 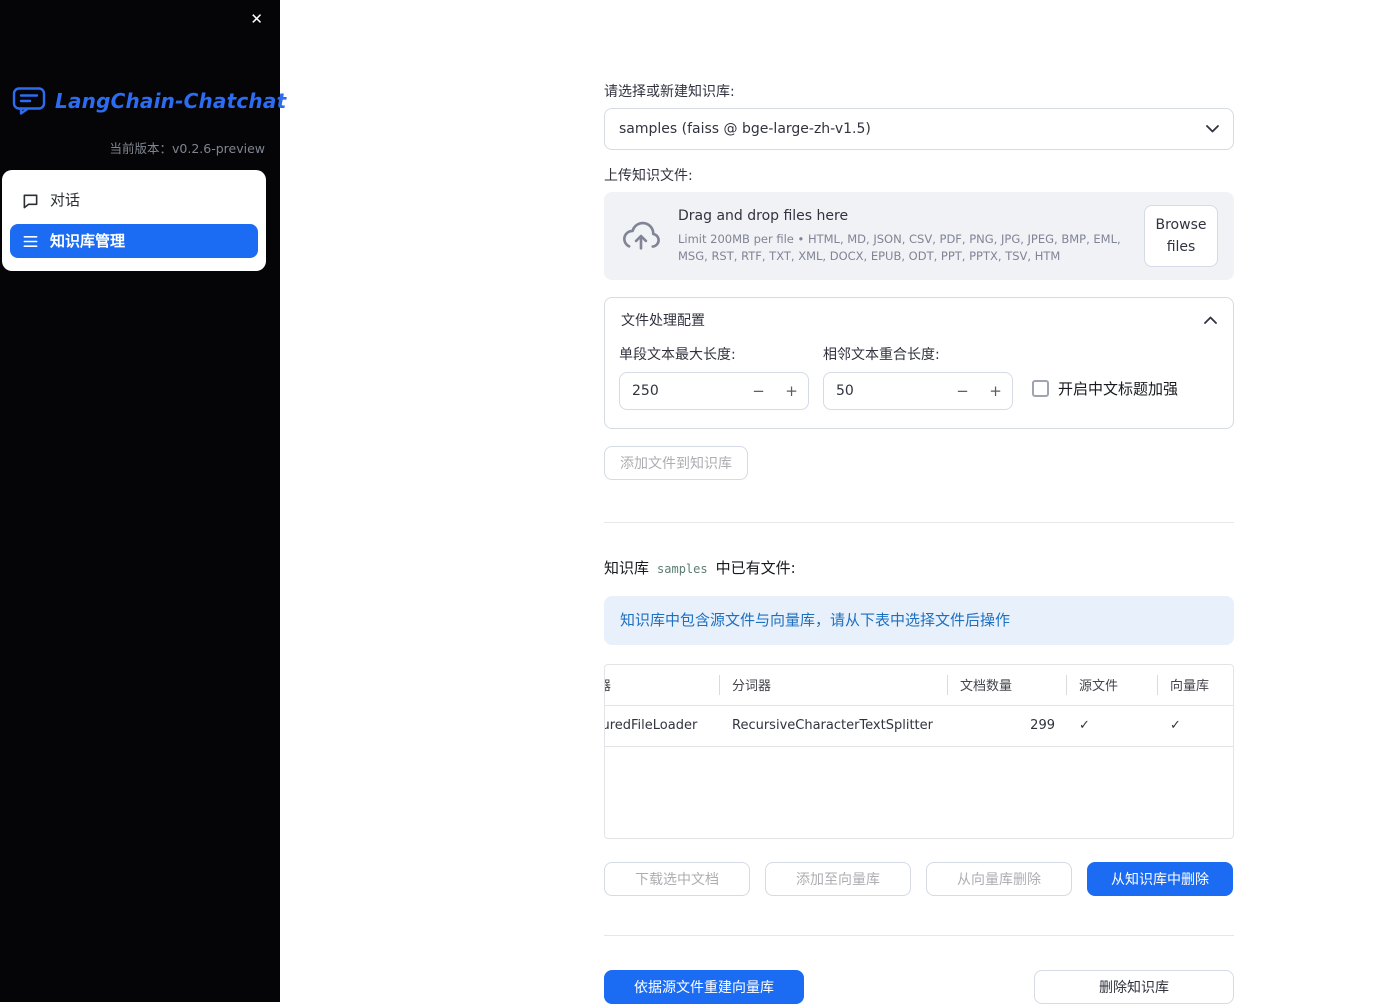 I want to click on rebuild-vector-store-button: 依据源文件重建向量库, so click(x=704, y=987).